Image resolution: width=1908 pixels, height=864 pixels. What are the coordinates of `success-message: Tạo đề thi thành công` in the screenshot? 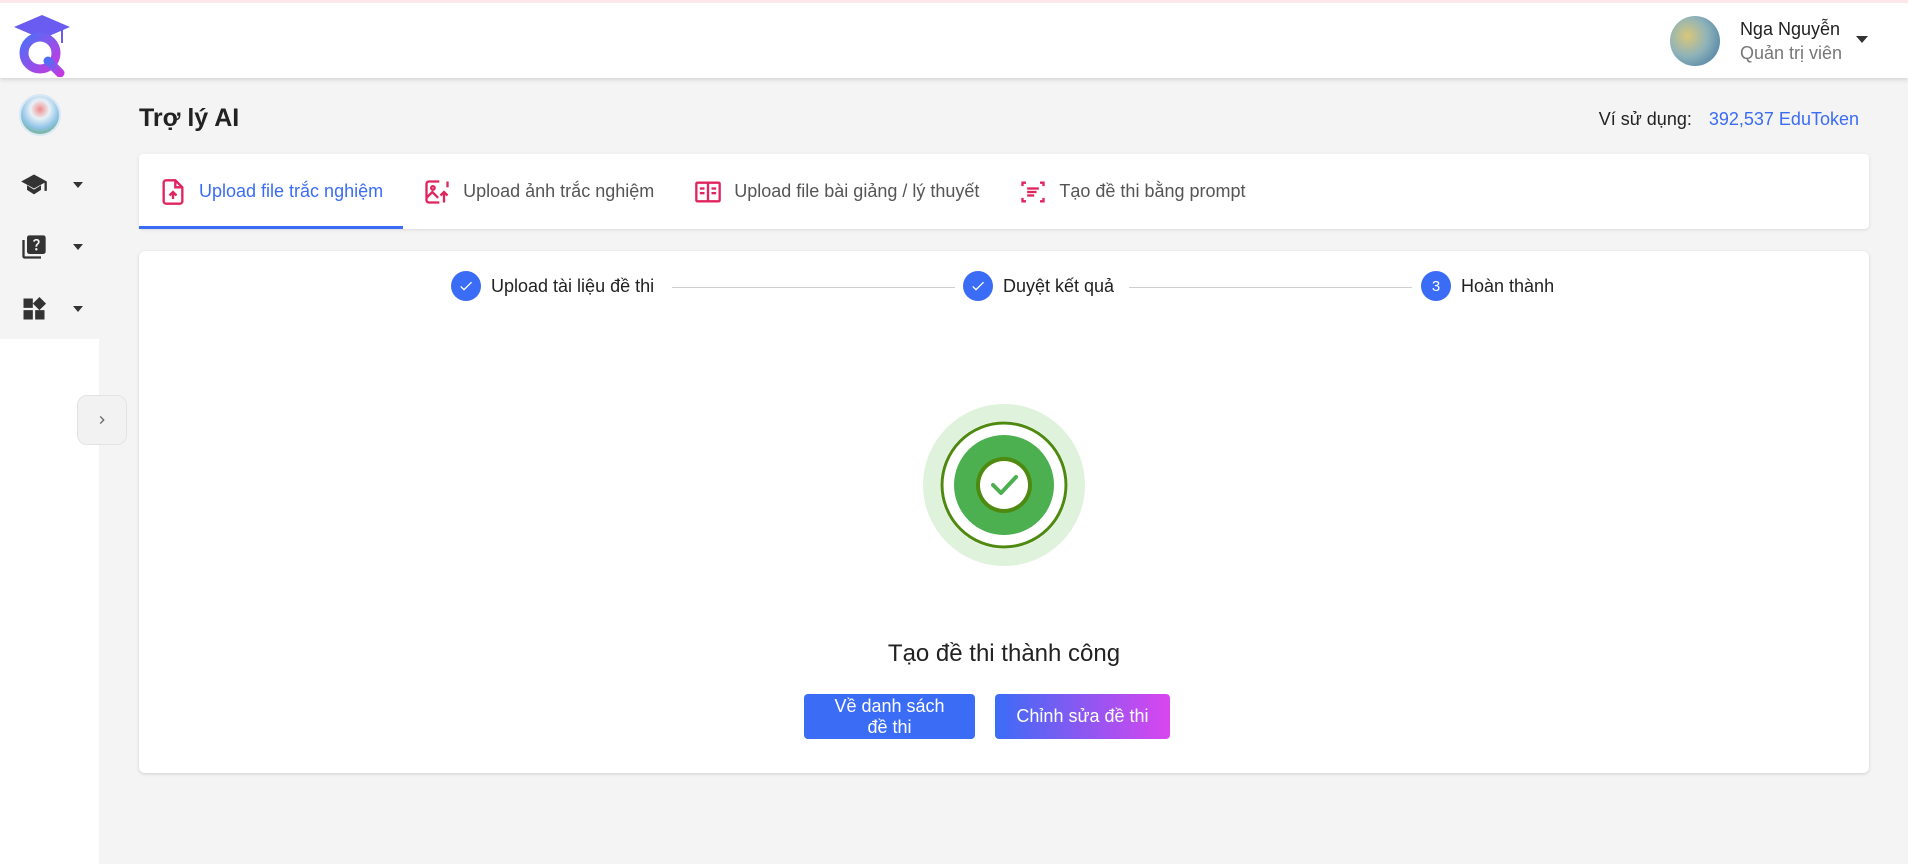 It's located at (1004, 653).